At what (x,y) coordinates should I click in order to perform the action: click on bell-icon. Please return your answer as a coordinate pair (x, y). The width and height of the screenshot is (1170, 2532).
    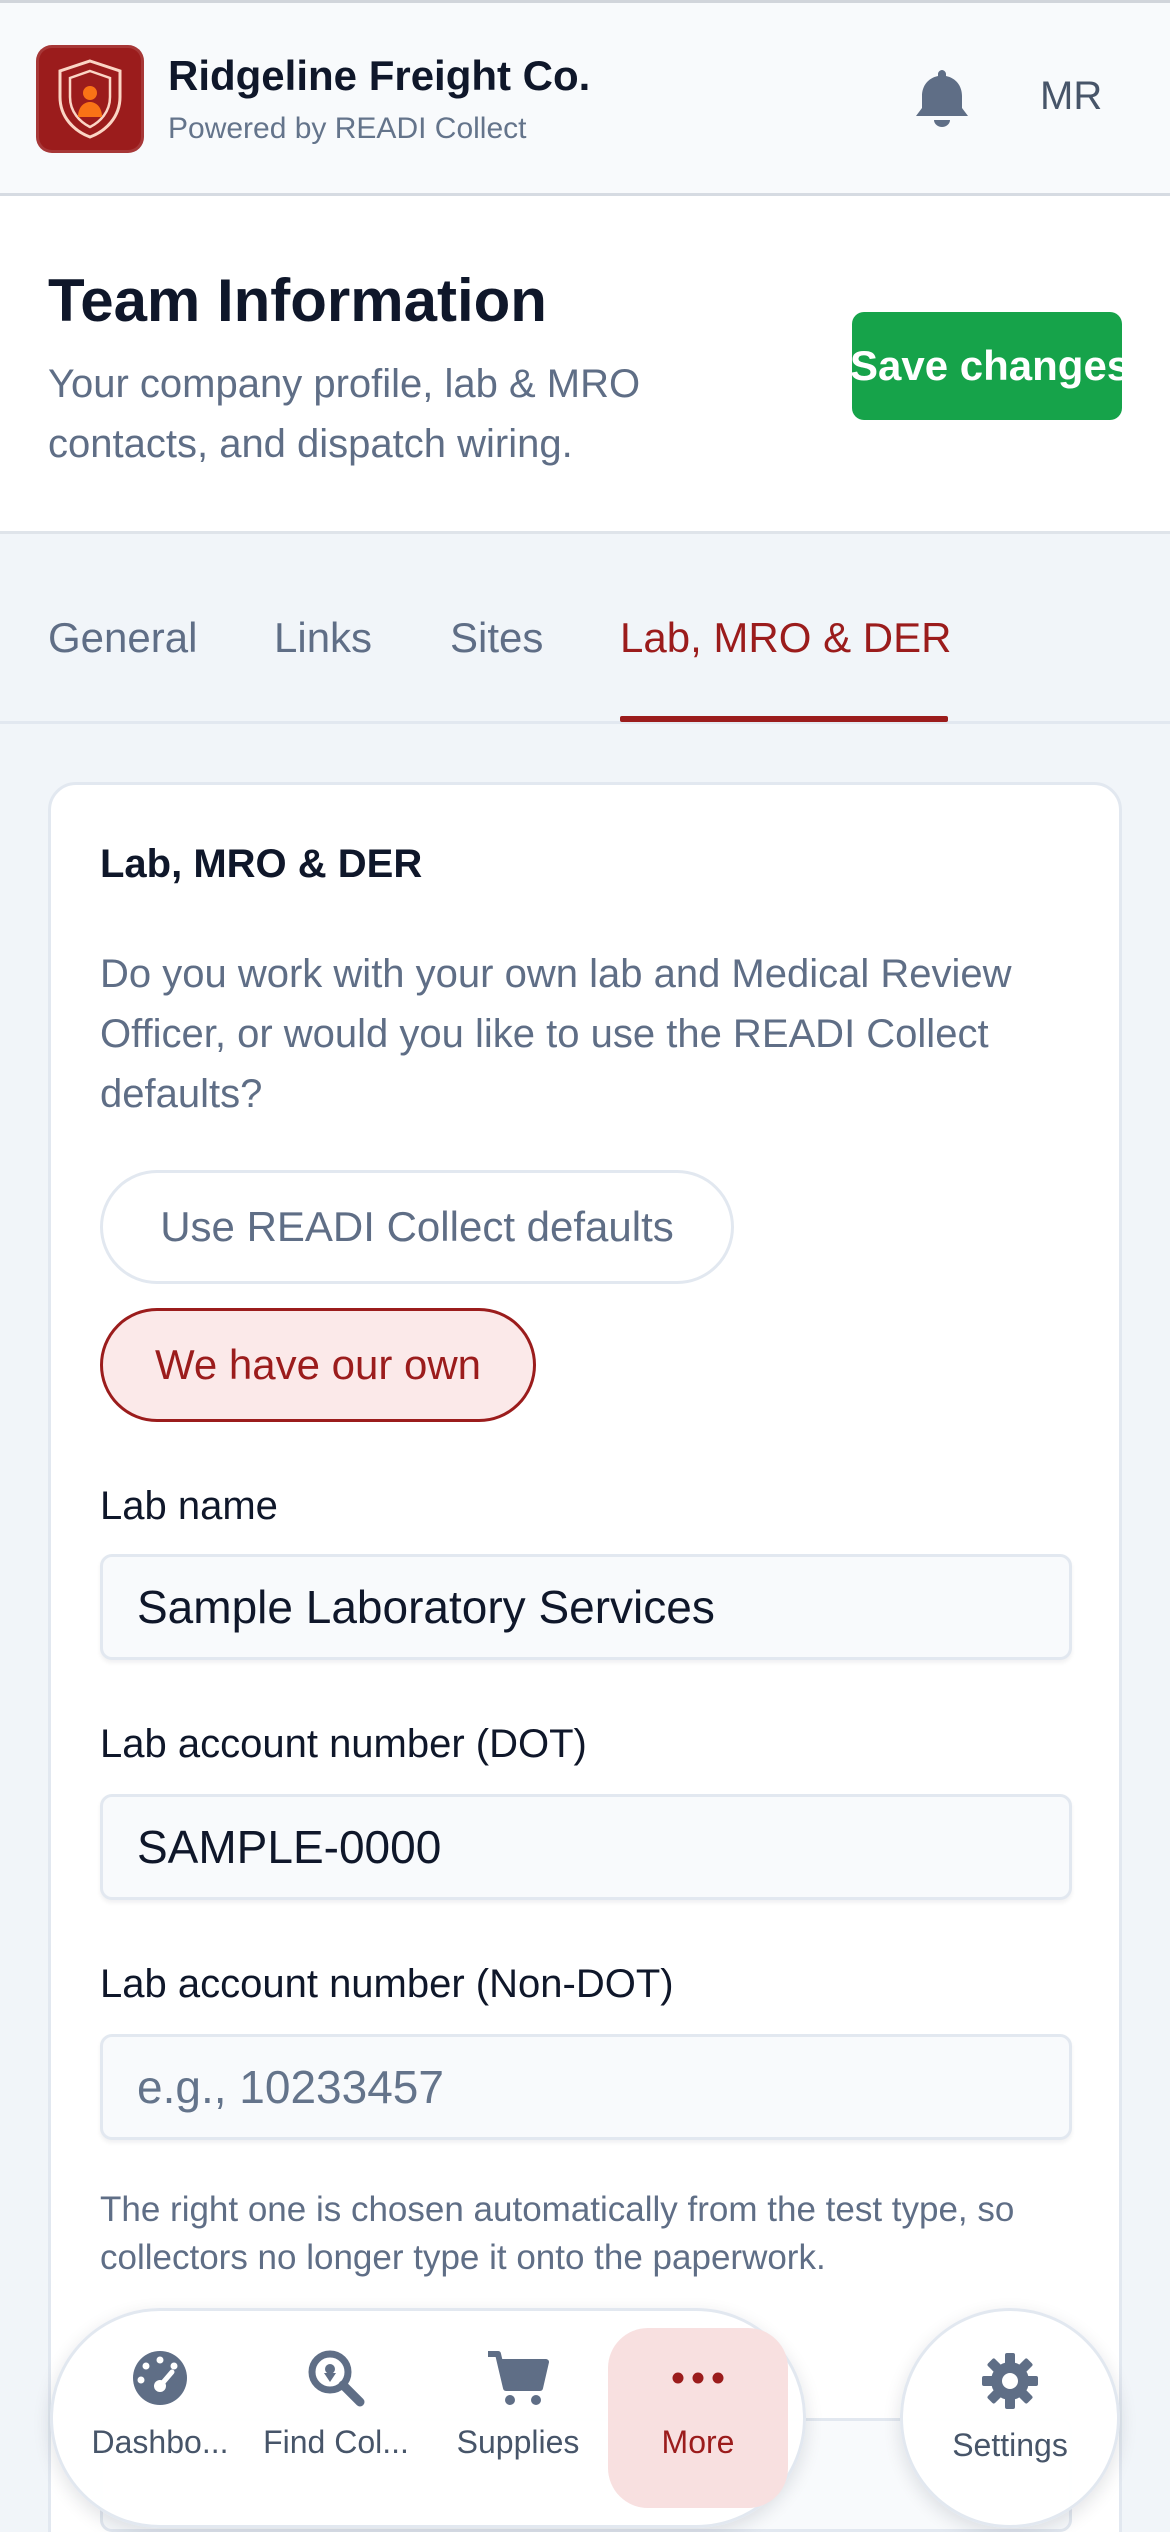
    Looking at the image, I should click on (942, 98).